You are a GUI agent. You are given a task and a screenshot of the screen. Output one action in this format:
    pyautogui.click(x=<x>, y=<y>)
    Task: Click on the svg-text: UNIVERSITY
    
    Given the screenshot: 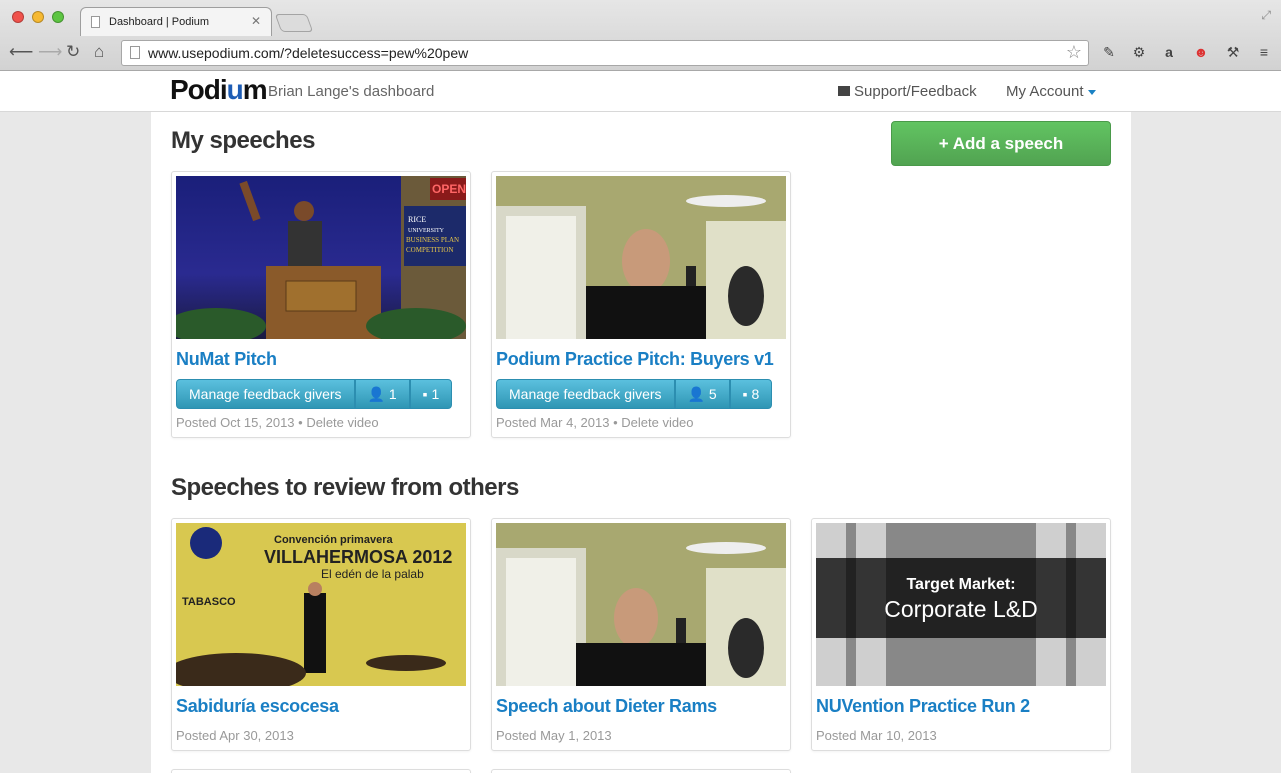 What is the action you would take?
    pyautogui.click(x=426, y=231)
    